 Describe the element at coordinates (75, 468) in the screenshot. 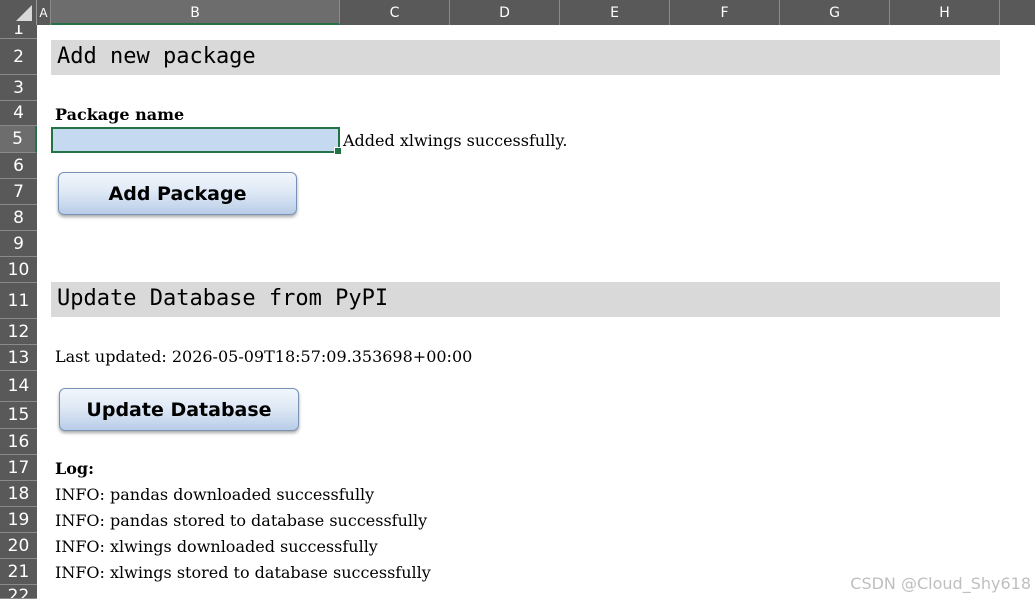

I see `log-label: Log:` at that location.